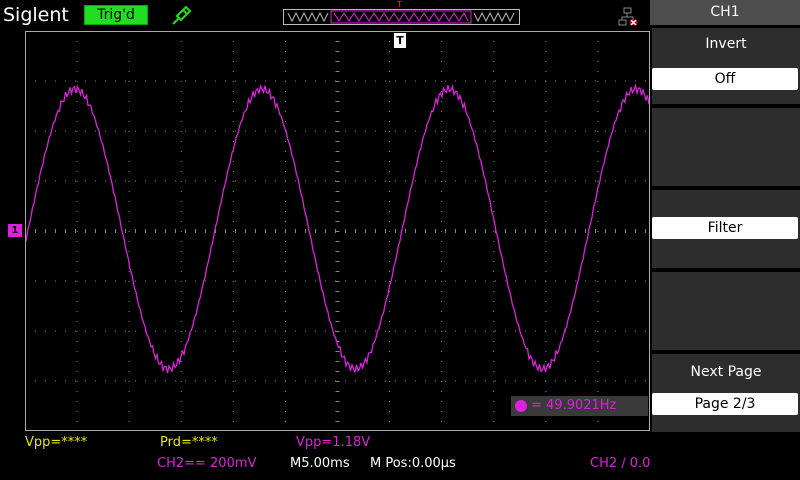  What do you see at coordinates (521, 406) in the screenshot?
I see `counter-icon` at bounding box center [521, 406].